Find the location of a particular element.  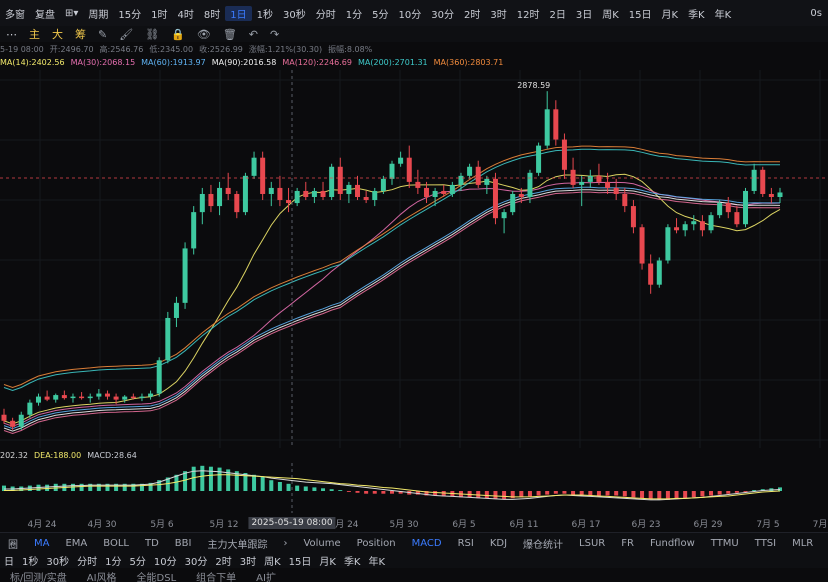

timeframe2-9: 3时 is located at coordinates (248, 560).